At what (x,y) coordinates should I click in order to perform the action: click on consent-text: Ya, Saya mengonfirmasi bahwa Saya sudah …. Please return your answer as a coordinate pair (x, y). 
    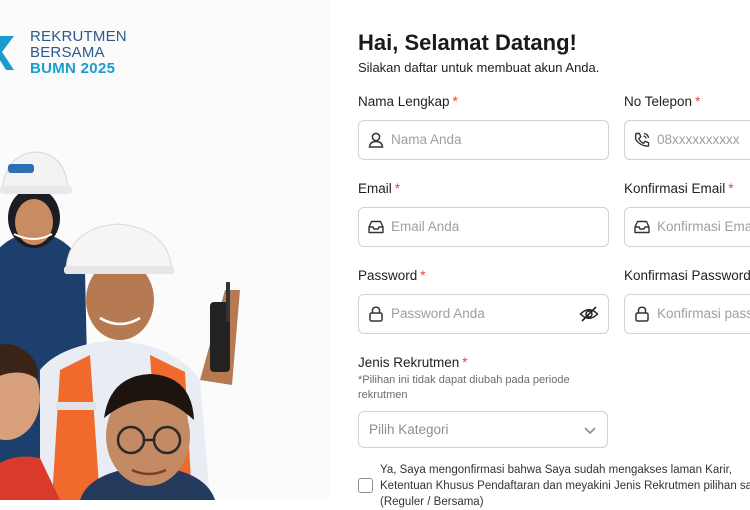
    Looking at the image, I should click on (565, 486).